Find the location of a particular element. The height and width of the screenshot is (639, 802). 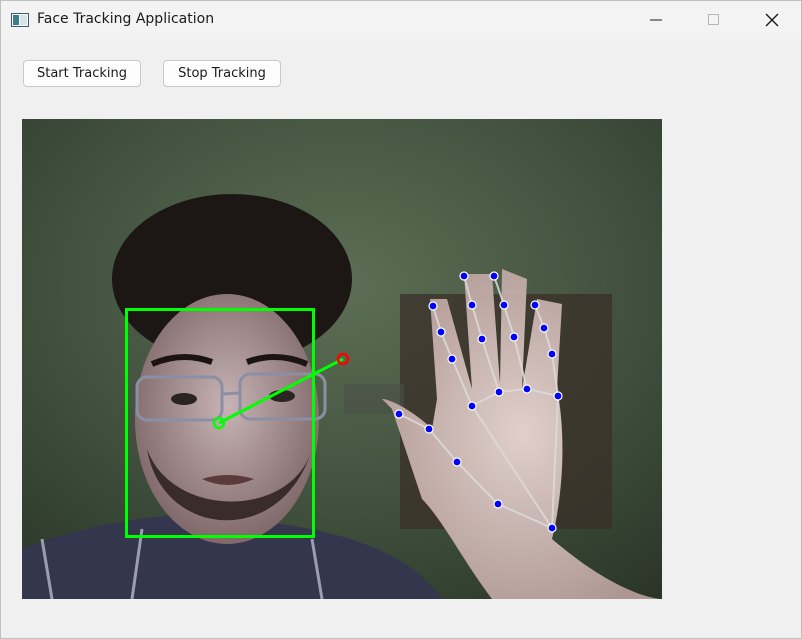

close-icon is located at coordinates (772, 20).